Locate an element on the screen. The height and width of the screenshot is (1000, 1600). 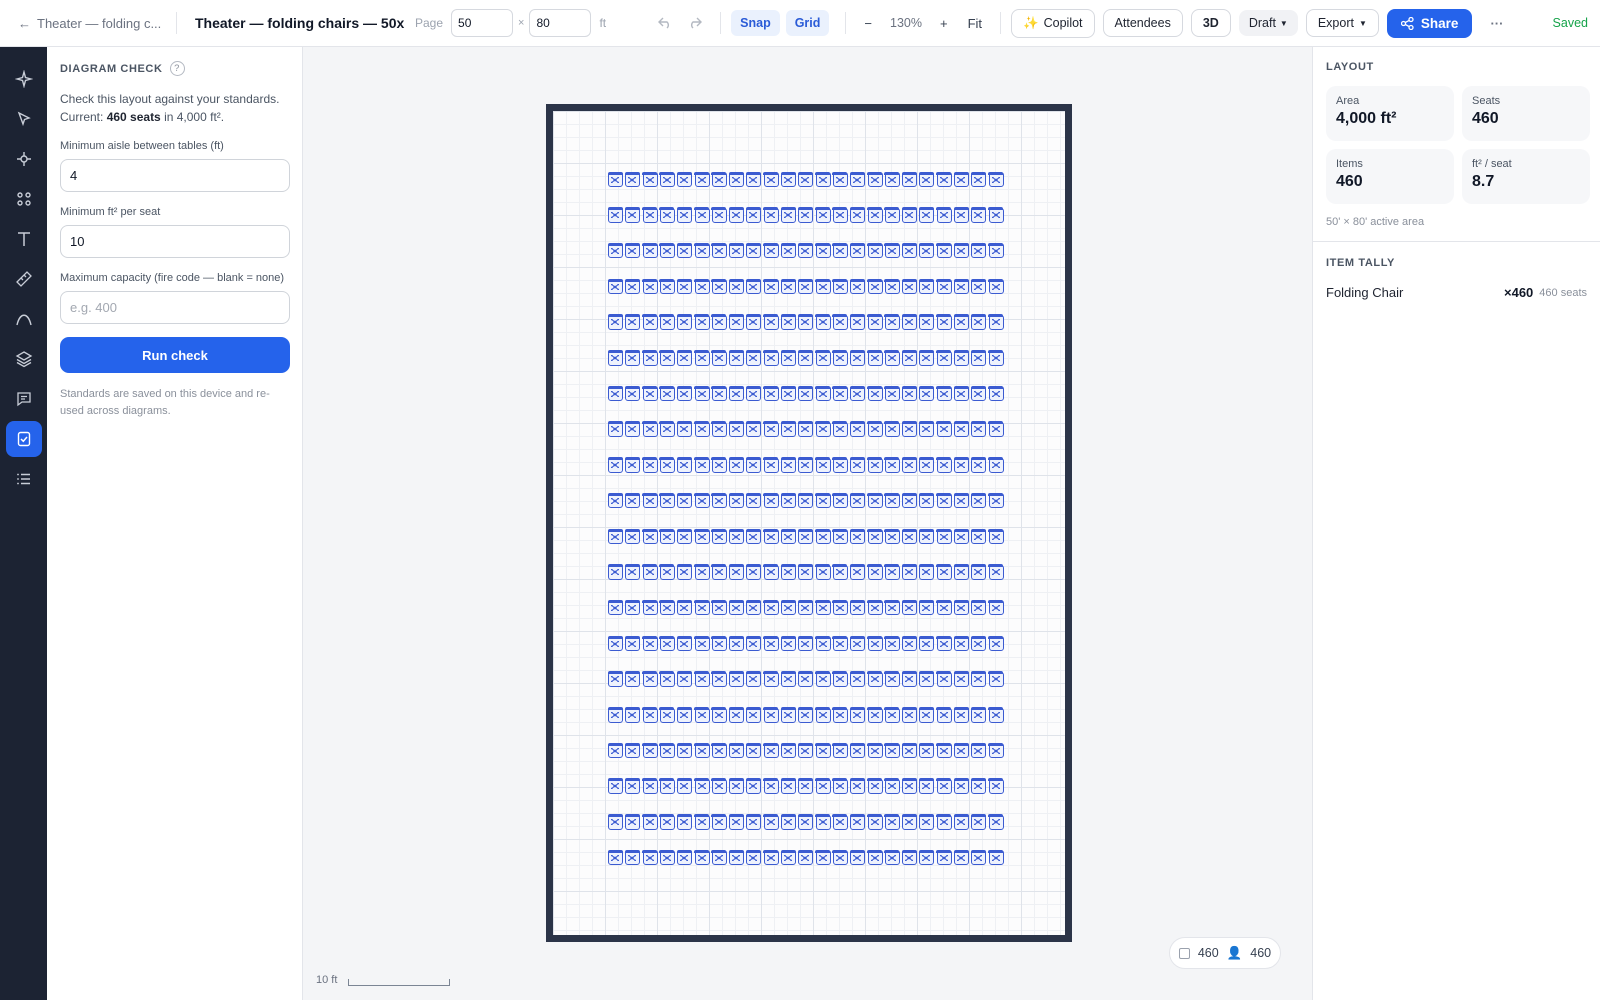
attendees-button: Attendees is located at coordinates (1142, 23).